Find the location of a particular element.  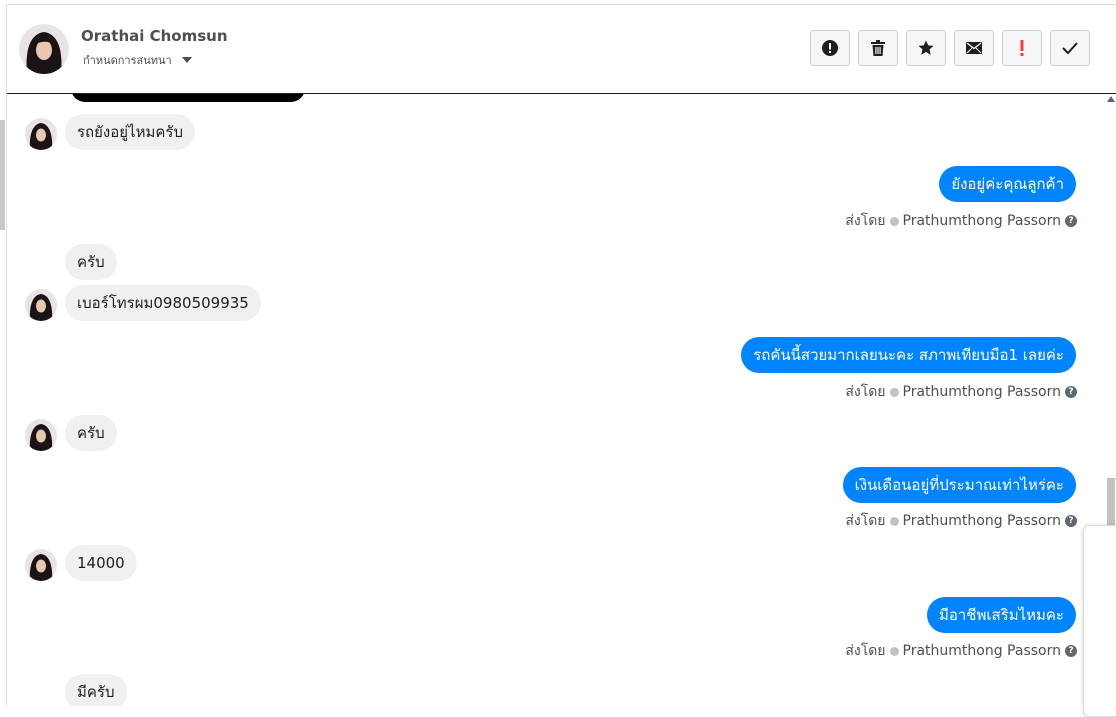

mark-done-button is located at coordinates (1070, 48).